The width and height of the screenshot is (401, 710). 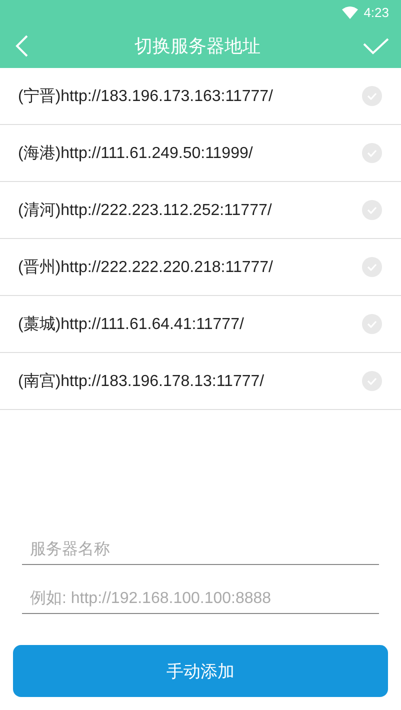 What do you see at coordinates (200, 550) in the screenshot?
I see `server-name-field: 服务器名称` at bounding box center [200, 550].